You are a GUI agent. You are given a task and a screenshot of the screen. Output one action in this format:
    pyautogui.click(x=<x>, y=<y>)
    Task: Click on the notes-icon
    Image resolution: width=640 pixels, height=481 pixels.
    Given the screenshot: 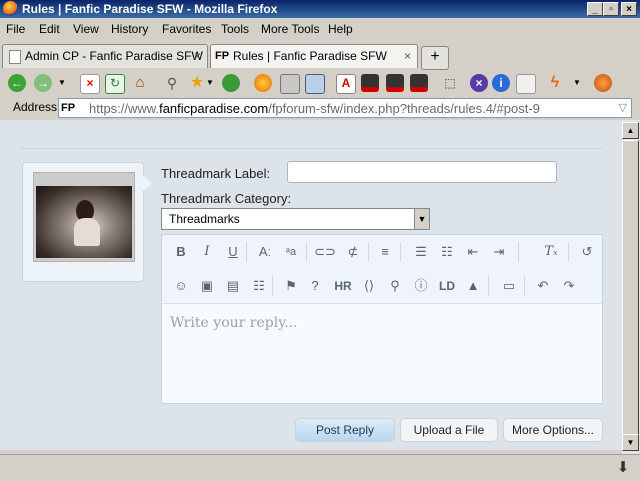 What is the action you would take?
    pyautogui.click(x=526, y=84)
    